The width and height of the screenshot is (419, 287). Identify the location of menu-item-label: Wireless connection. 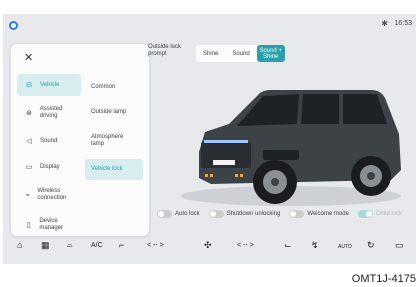
(52, 194).